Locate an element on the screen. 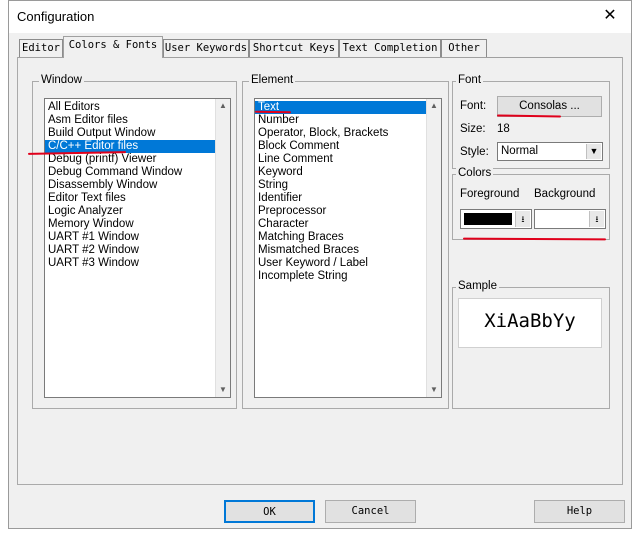 The image size is (640, 537). background-color-picker: ⭳ is located at coordinates (570, 219).